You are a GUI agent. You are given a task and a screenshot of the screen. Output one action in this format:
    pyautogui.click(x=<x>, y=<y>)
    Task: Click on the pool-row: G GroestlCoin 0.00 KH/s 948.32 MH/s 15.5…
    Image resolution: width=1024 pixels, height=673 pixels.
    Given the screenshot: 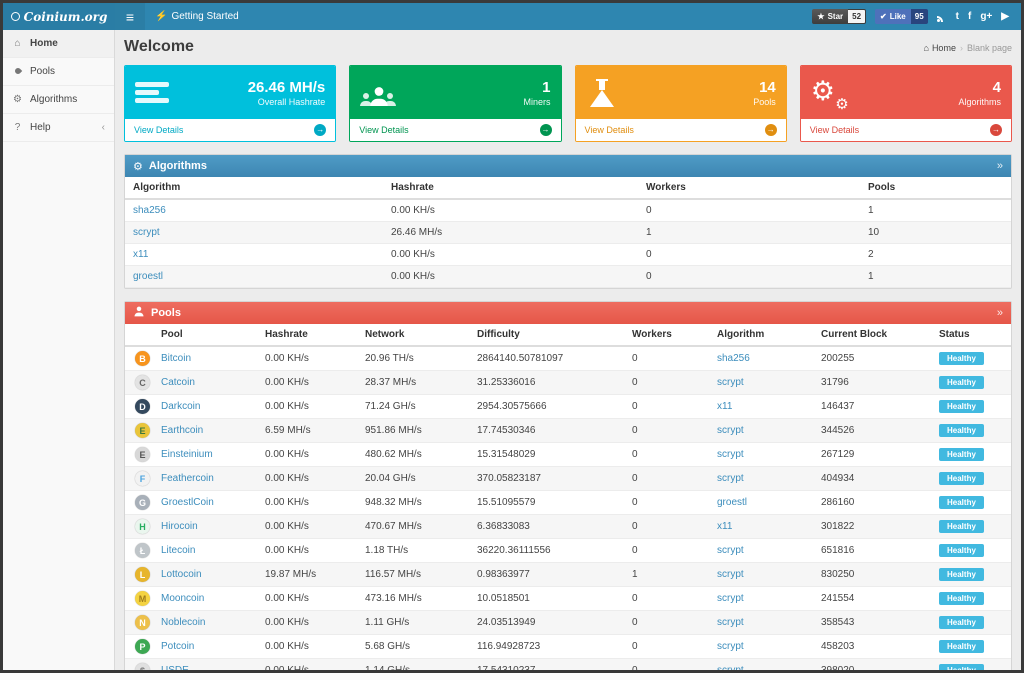 What is the action you would take?
    pyautogui.click(x=568, y=502)
    